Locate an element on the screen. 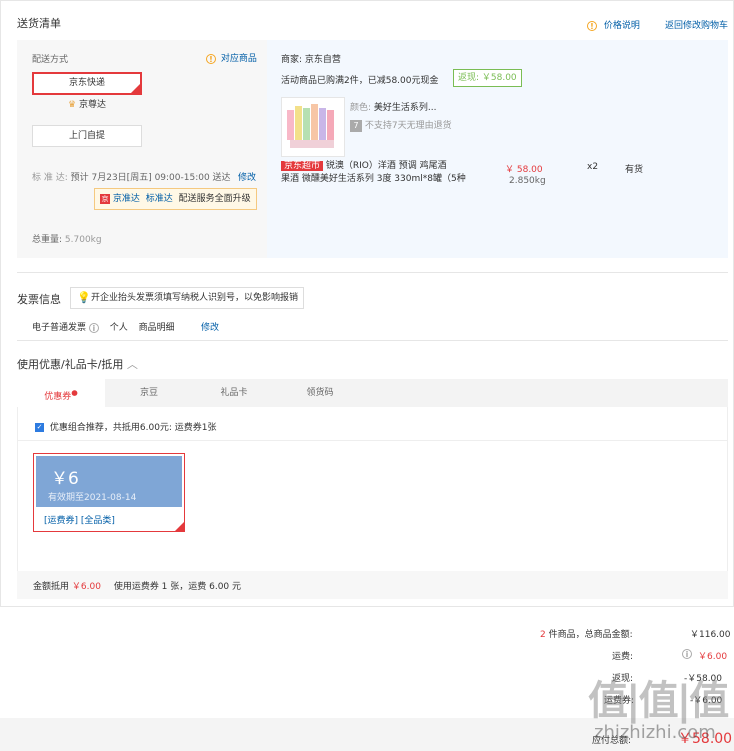 Image resolution: width=734 pixels, height=751 pixels. product-image is located at coordinates (313, 127).